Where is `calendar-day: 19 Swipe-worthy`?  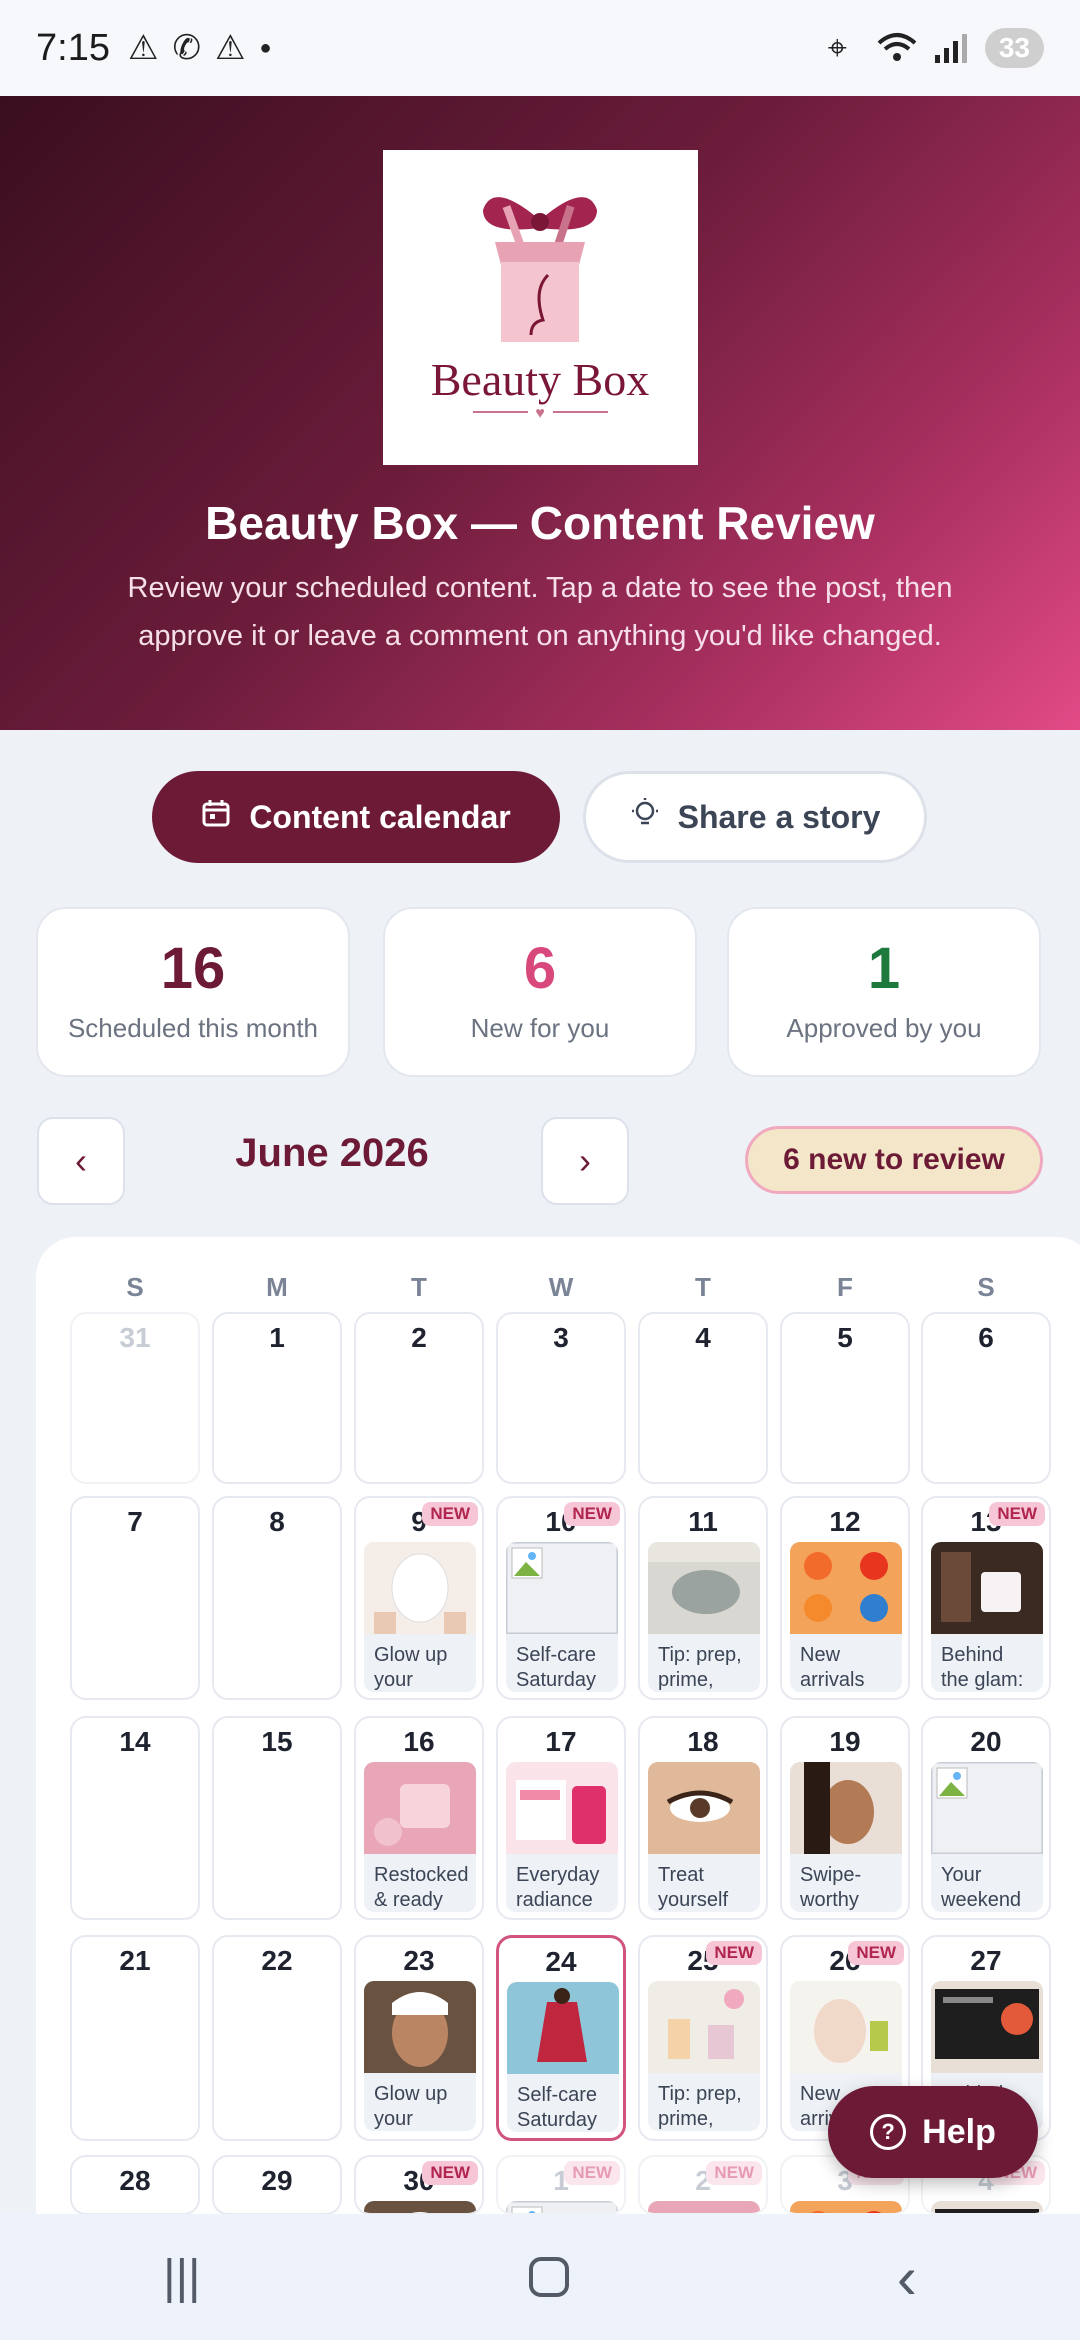
calendar-day: 19 Swipe-worthy is located at coordinates (845, 1818).